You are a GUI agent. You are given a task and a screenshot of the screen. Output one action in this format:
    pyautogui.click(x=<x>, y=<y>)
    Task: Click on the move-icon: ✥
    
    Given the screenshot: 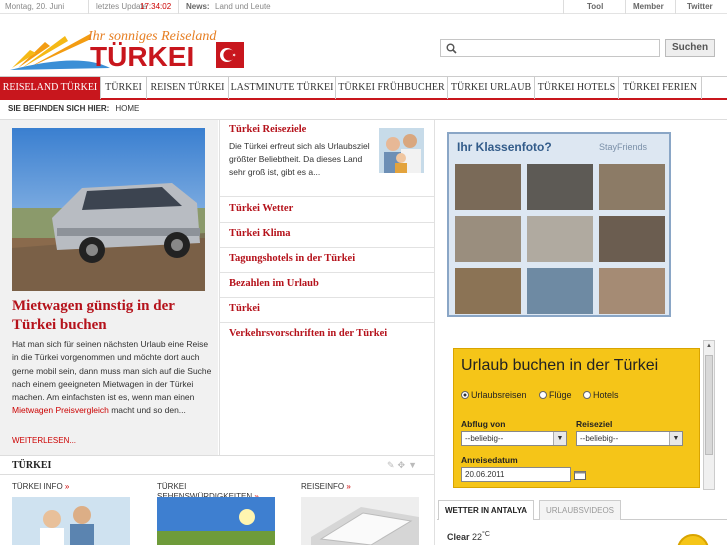 What is the action you would take?
    pyautogui.click(x=403, y=465)
    